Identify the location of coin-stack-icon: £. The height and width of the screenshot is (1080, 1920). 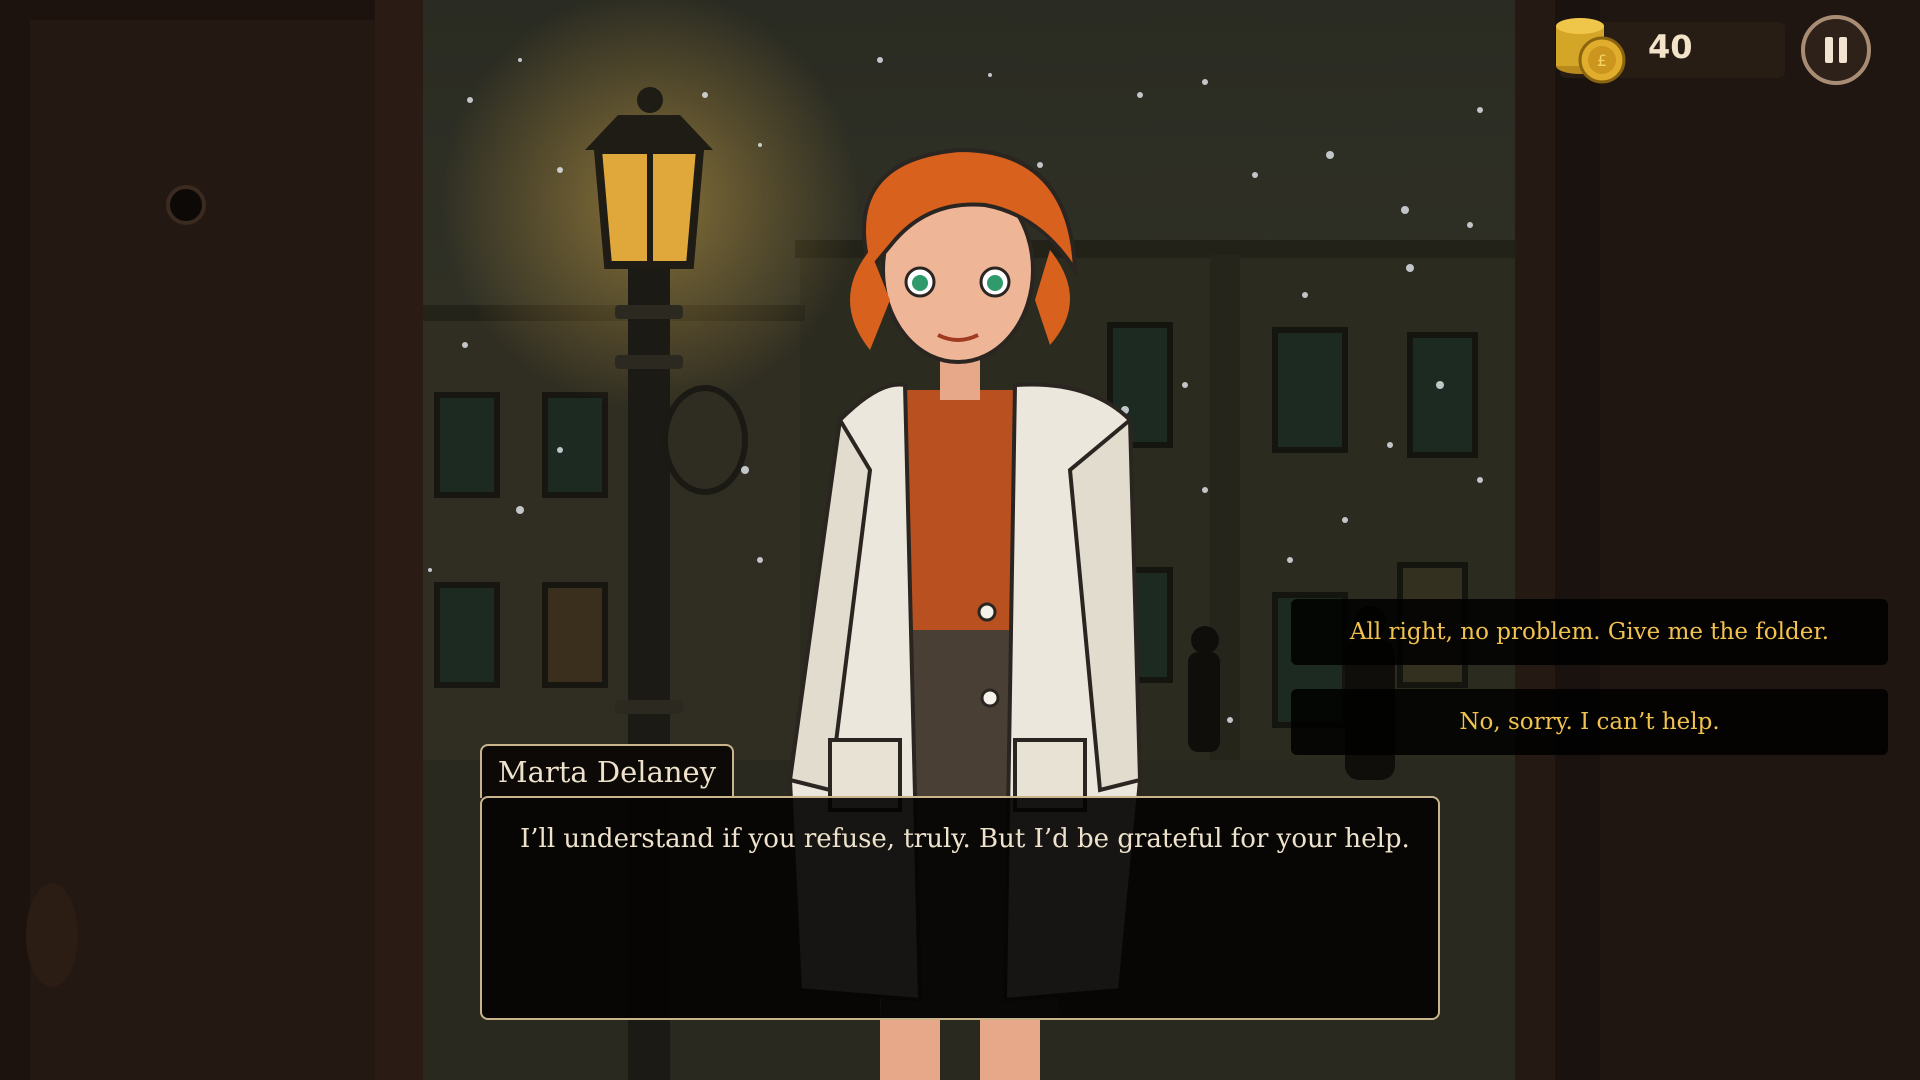
(1591, 51).